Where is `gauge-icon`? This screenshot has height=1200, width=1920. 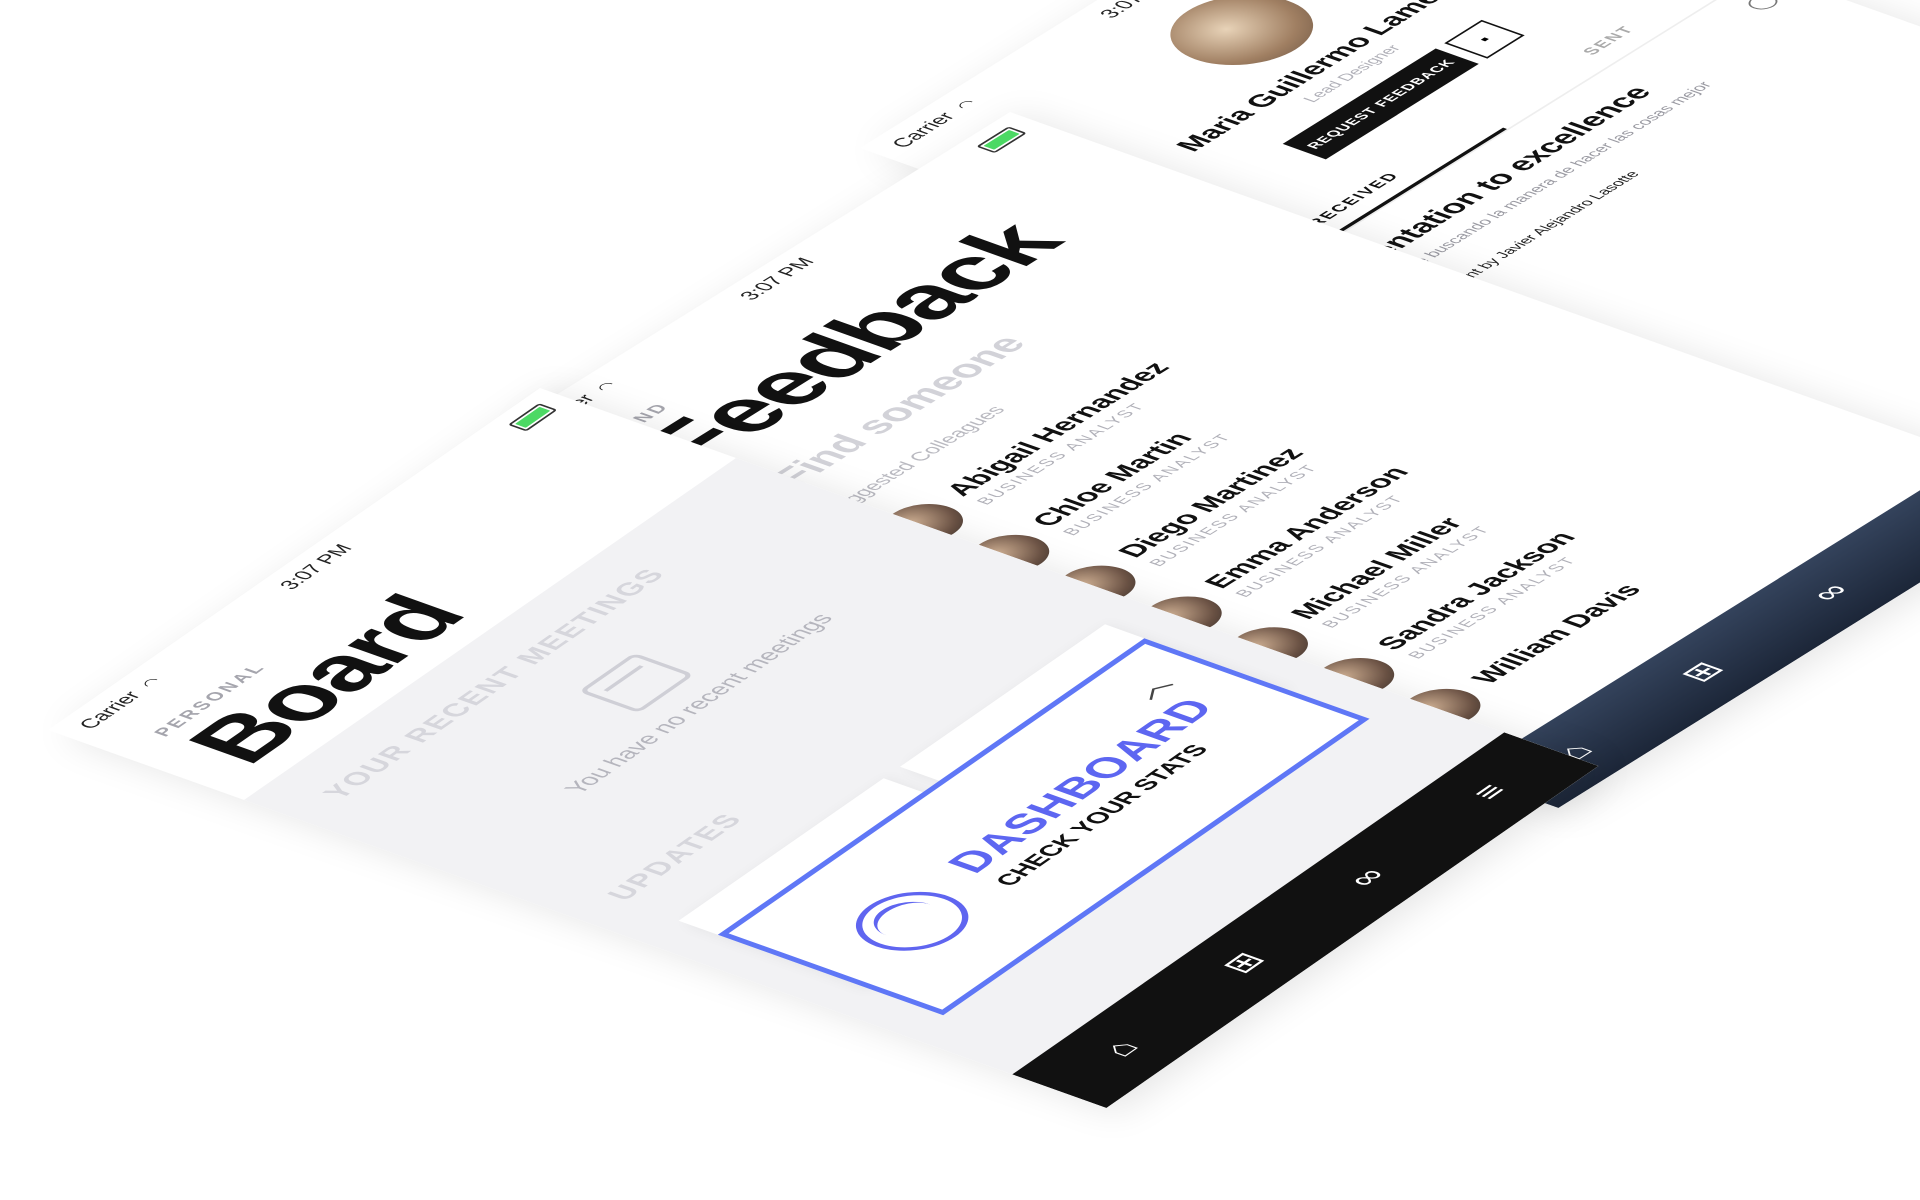
gauge-icon is located at coordinates (912, 921).